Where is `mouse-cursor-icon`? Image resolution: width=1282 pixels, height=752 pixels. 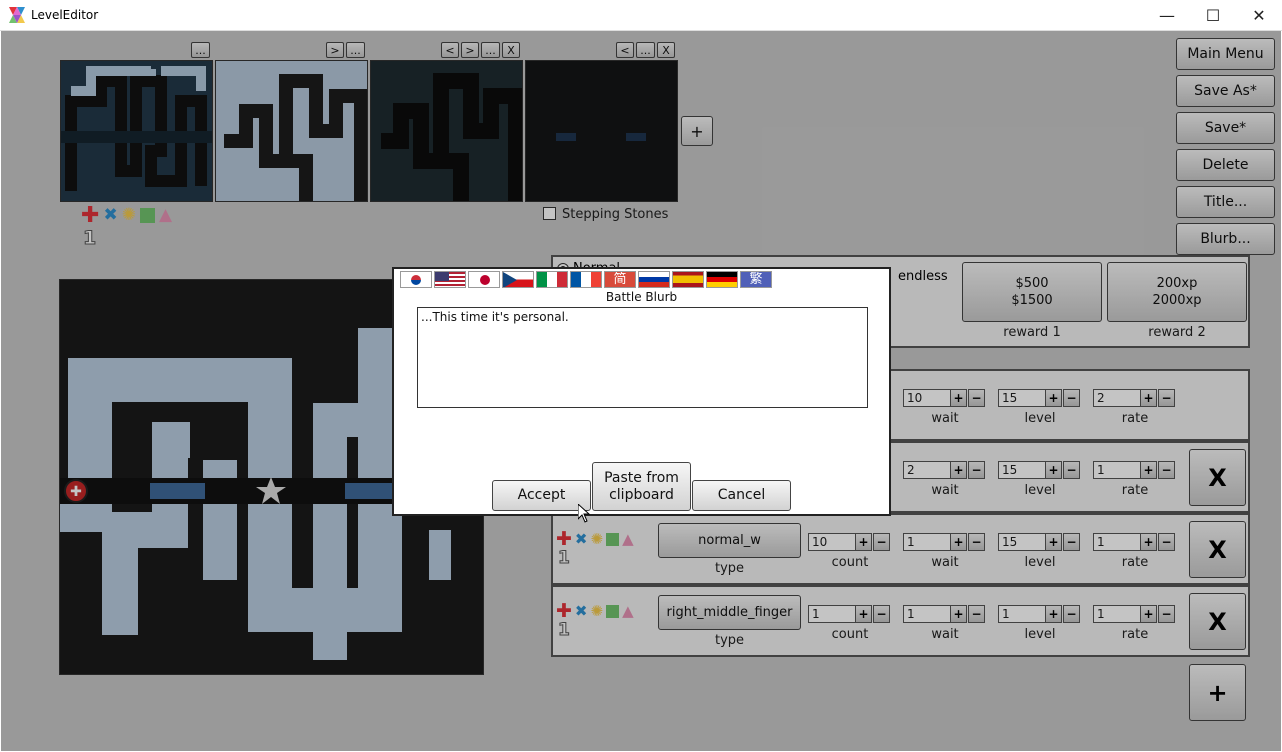
mouse-cursor-icon is located at coordinates (584, 513).